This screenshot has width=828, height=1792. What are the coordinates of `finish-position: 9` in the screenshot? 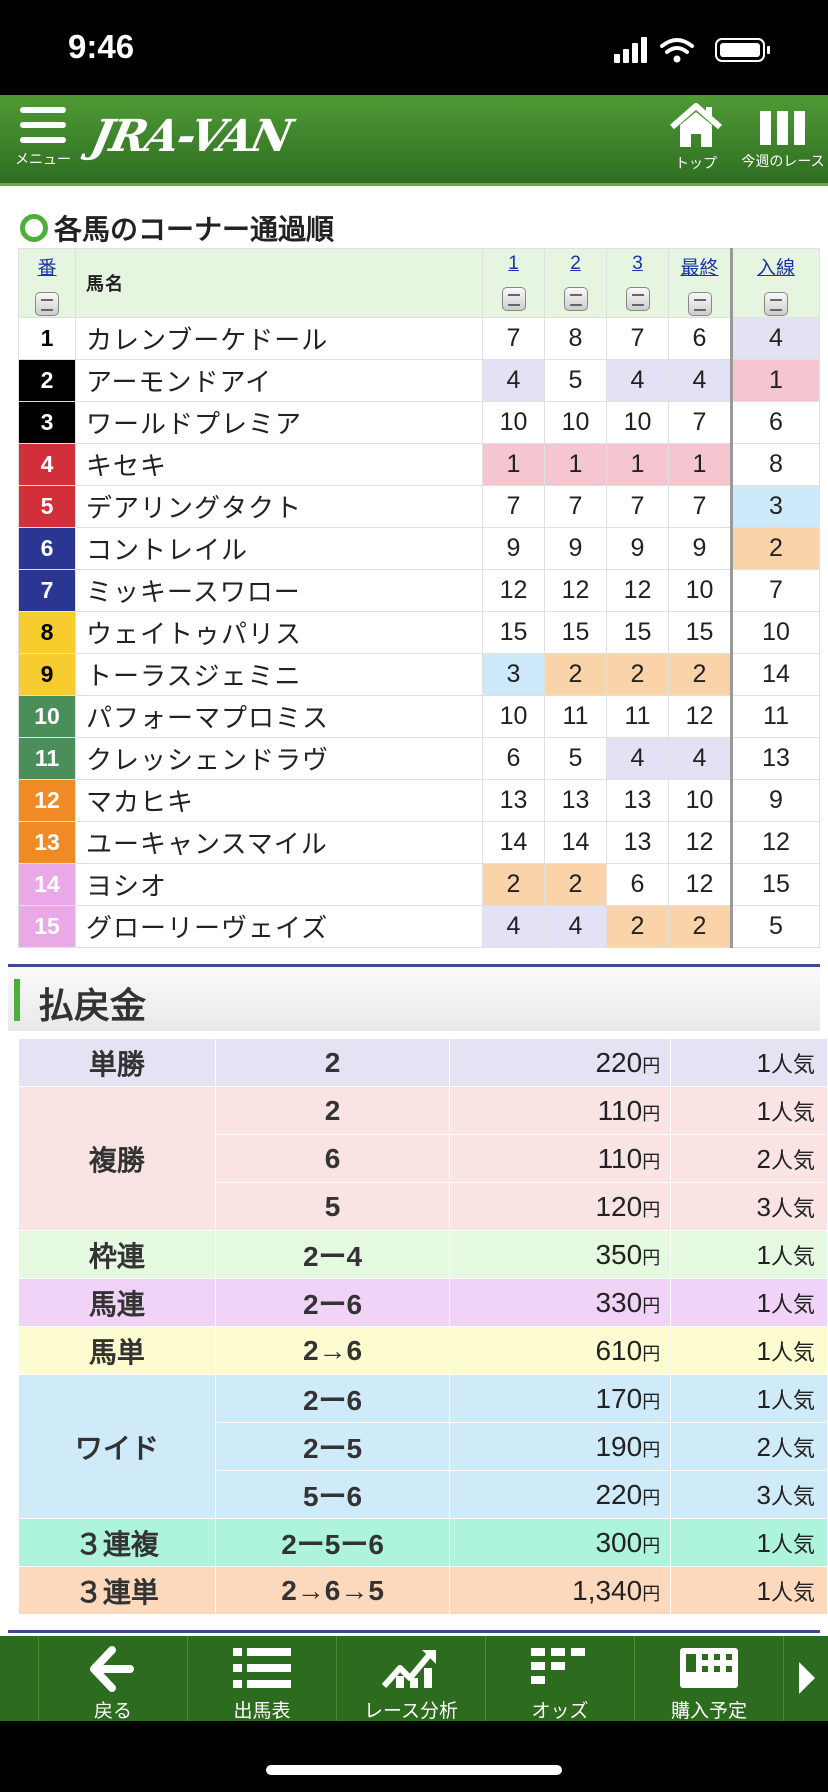 It's located at (775, 800).